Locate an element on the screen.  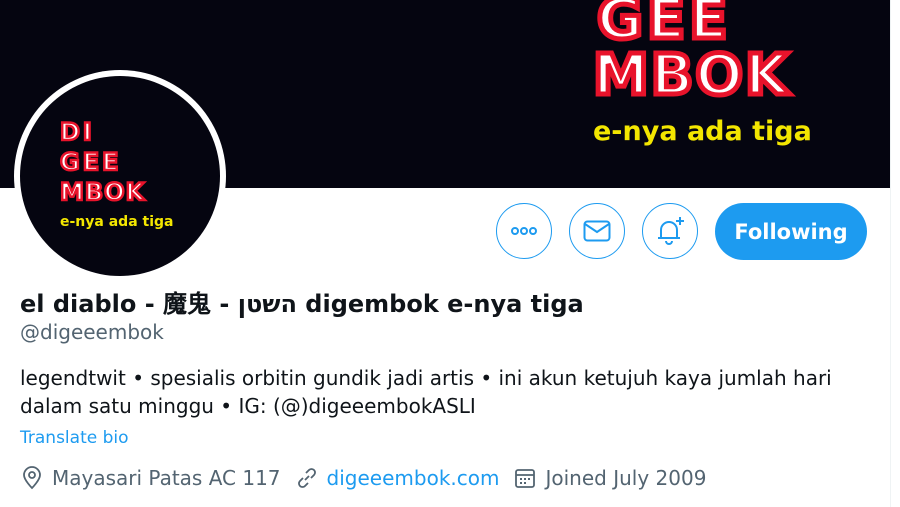
envelope-icon is located at coordinates (597, 231).